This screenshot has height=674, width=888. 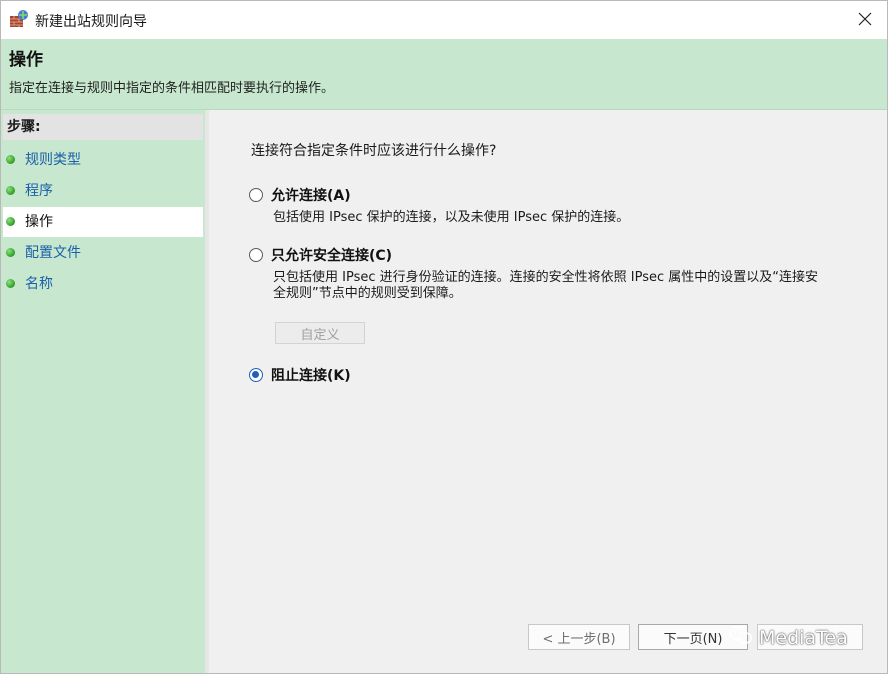 What do you see at coordinates (444, 20) in the screenshot?
I see `title-bar: 新建出站规则向导` at bounding box center [444, 20].